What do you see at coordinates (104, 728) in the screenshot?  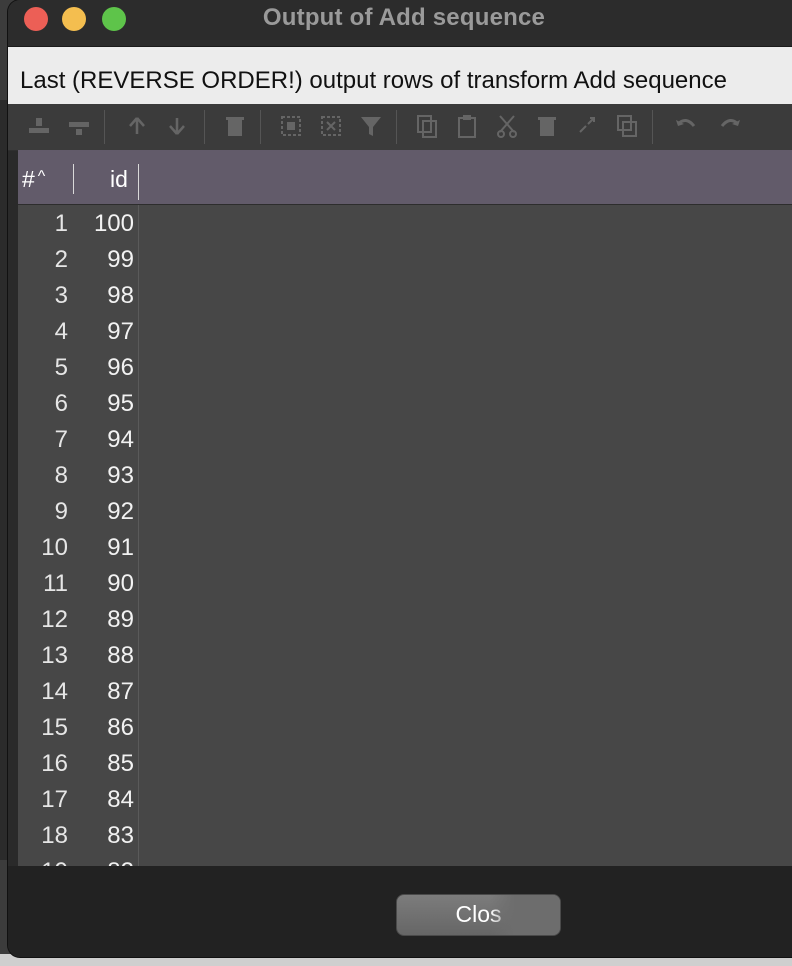 I see `id-cell: 86` at bounding box center [104, 728].